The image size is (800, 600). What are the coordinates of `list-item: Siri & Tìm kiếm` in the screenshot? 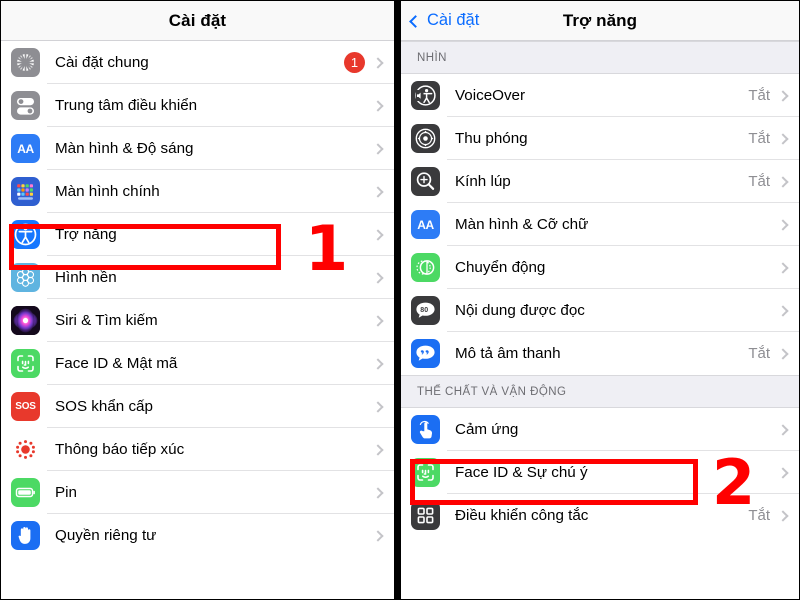 It's located at (197, 320).